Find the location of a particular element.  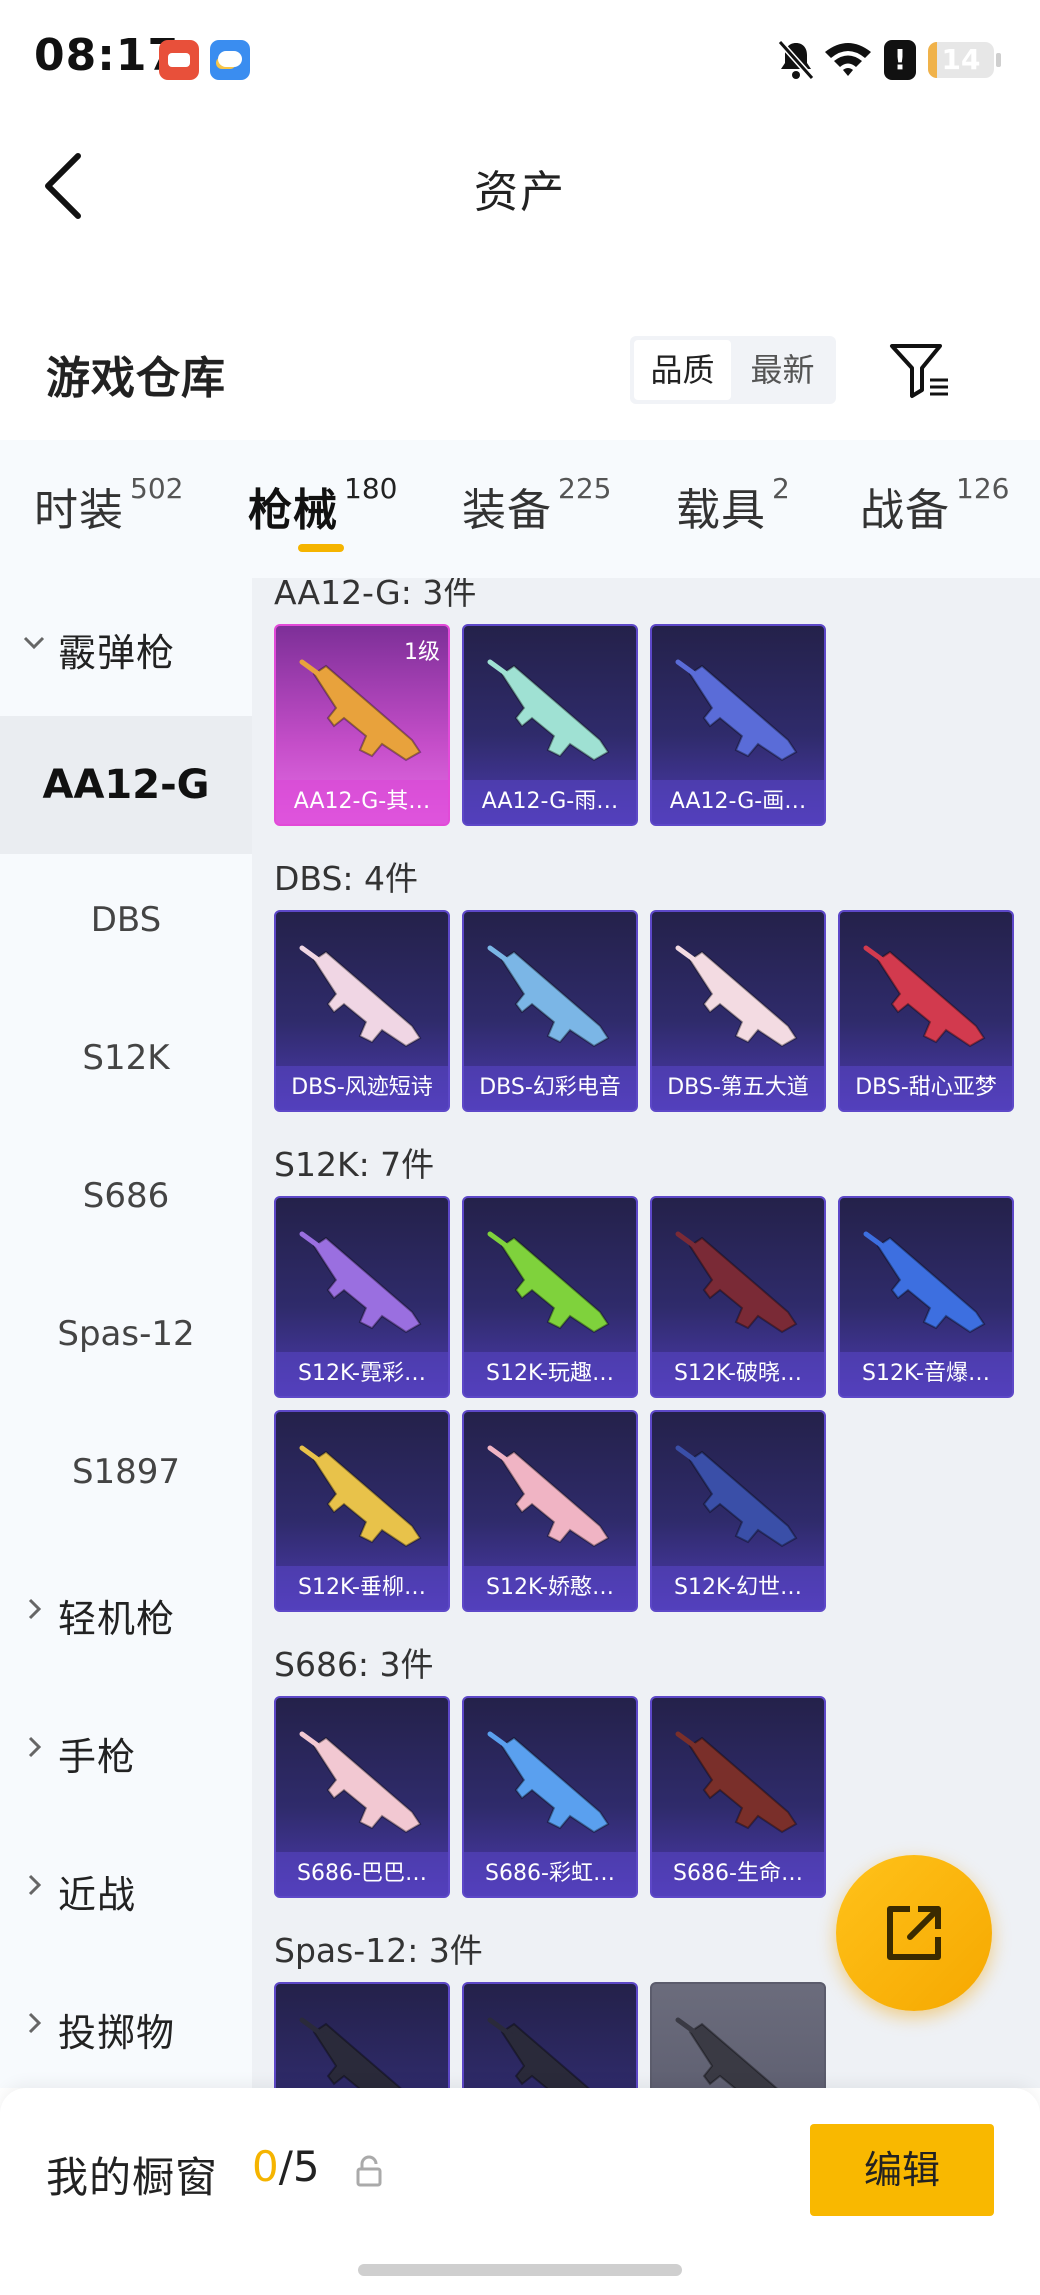

active-tab-indicator is located at coordinates (321, 548).